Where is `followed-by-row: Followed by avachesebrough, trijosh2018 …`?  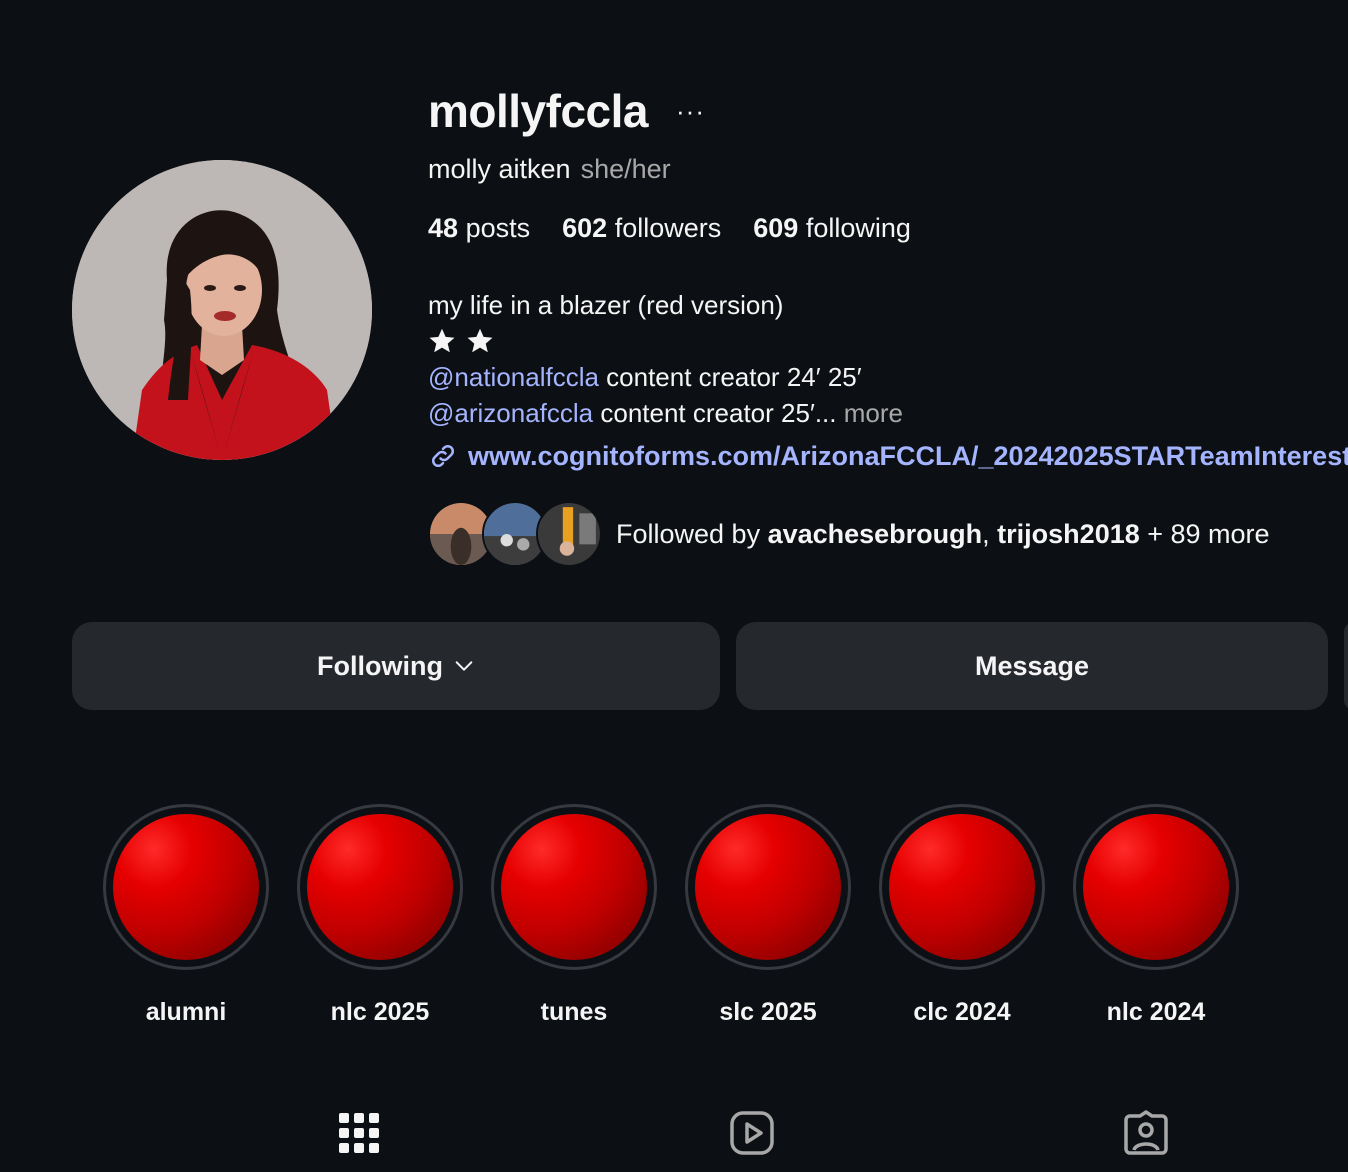 followed-by-row: Followed by avachesebrough, trijosh2018 … is located at coordinates (849, 534).